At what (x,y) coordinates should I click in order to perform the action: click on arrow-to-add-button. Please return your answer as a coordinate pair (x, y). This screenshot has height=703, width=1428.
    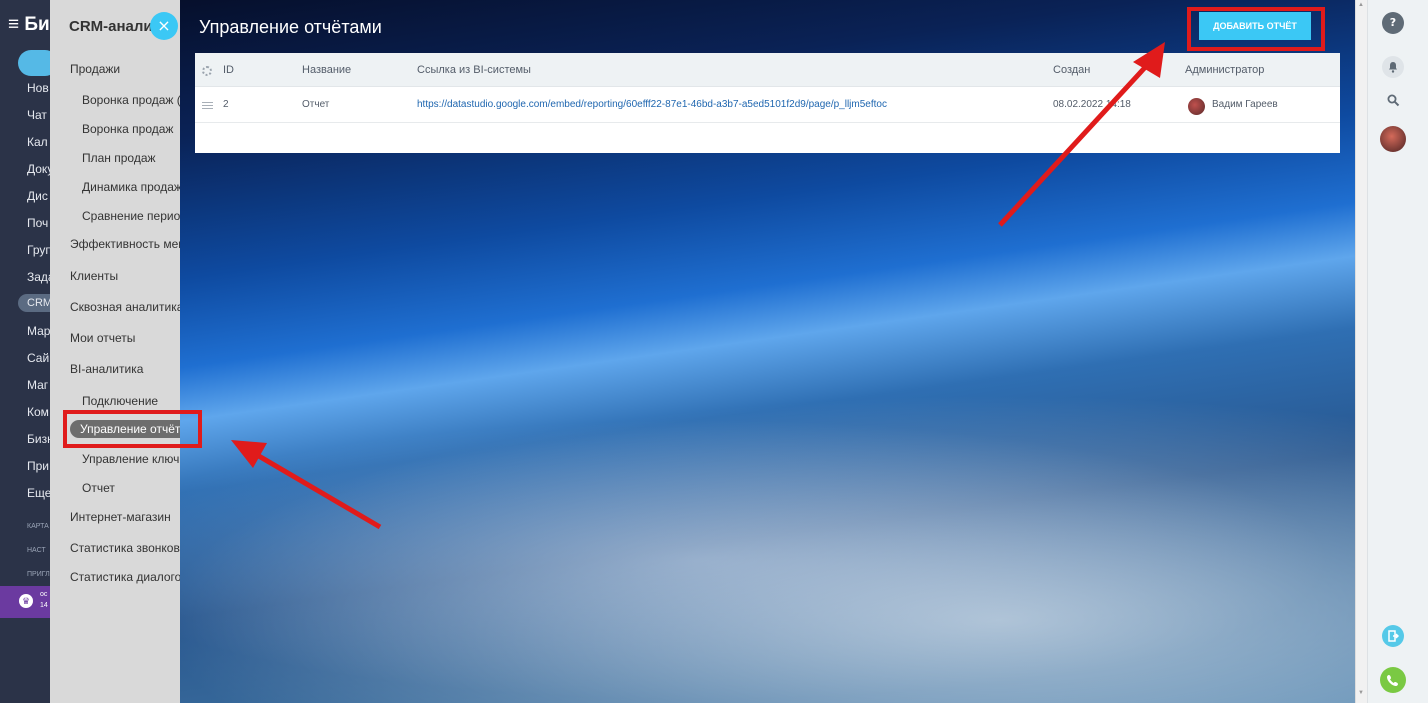
    Looking at the image, I should click on (1075, 143).